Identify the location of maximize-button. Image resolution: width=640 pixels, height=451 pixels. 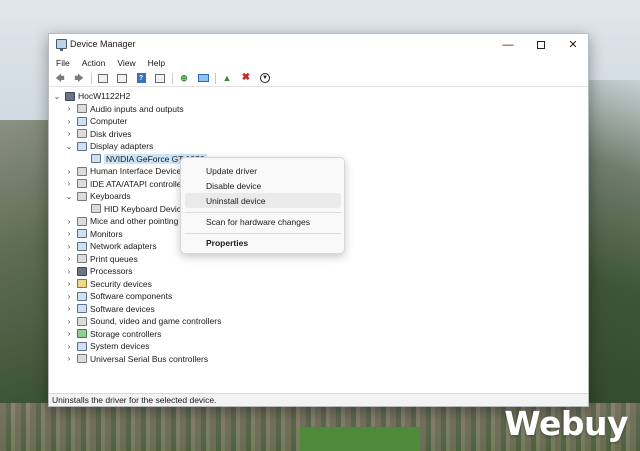
(541, 44).